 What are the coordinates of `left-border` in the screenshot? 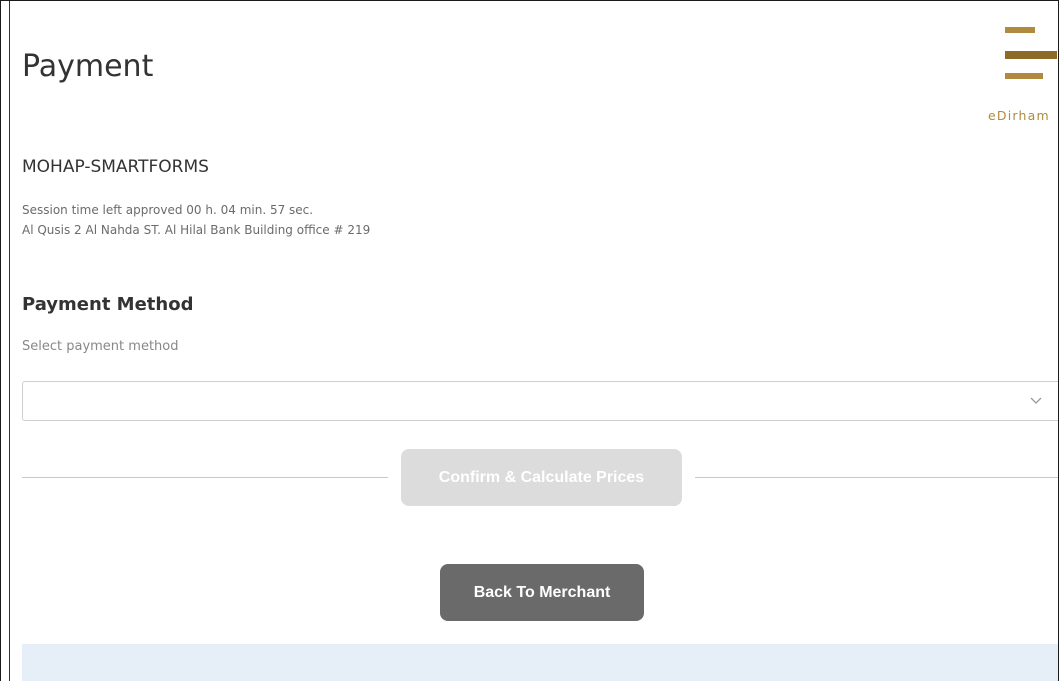 It's located at (9, 341).